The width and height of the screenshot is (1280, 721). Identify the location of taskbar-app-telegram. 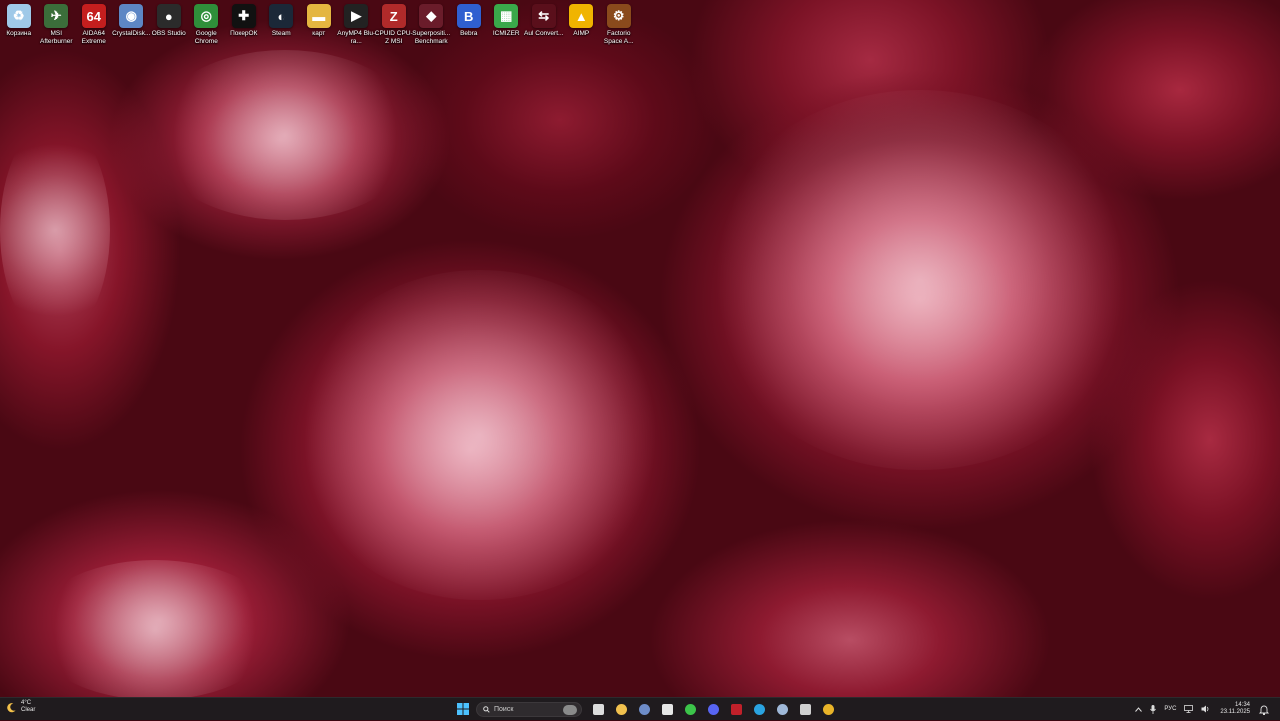
(759, 709).